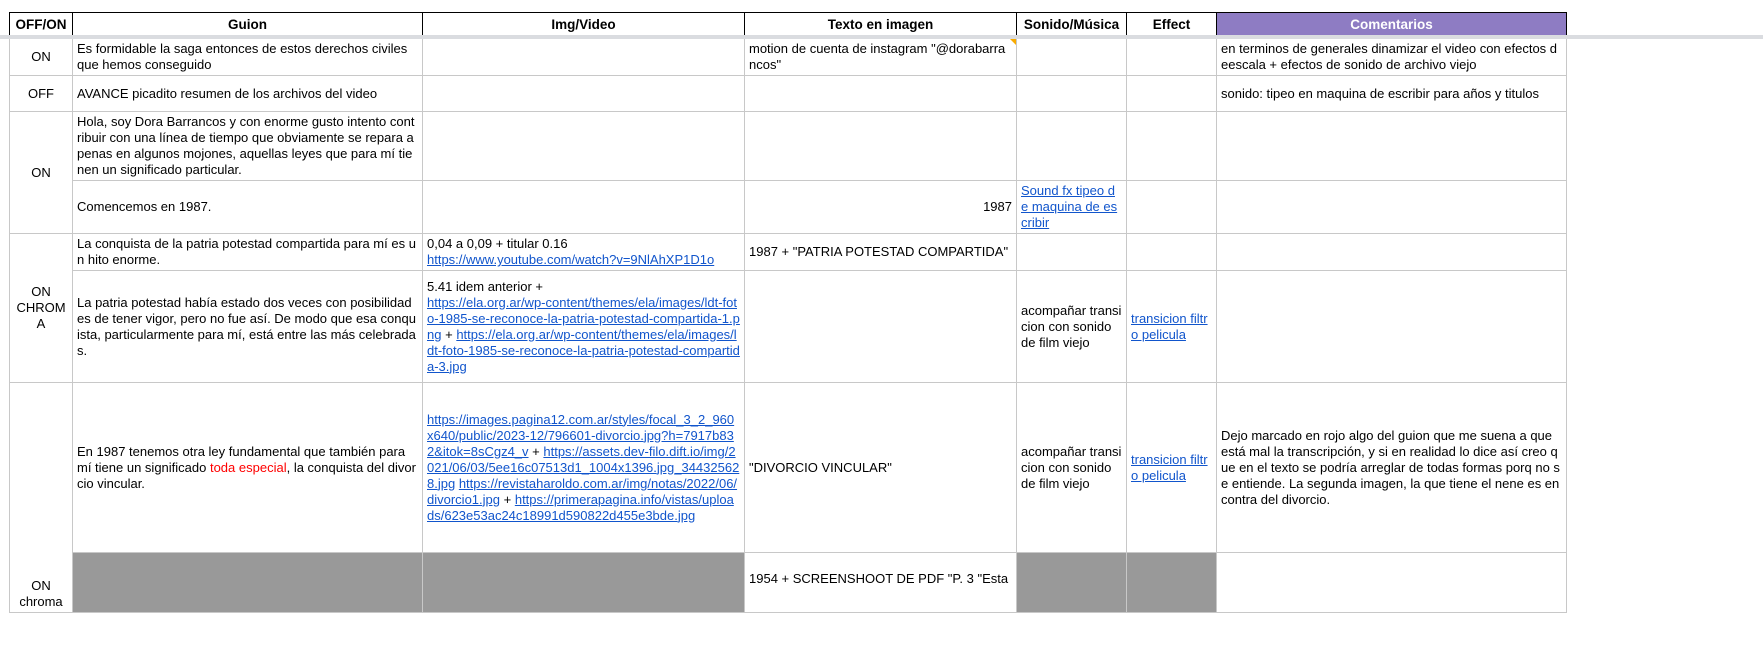  What do you see at coordinates (4, 326) in the screenshot?
I see `row-header-strip` at bounding box center [4, 326].